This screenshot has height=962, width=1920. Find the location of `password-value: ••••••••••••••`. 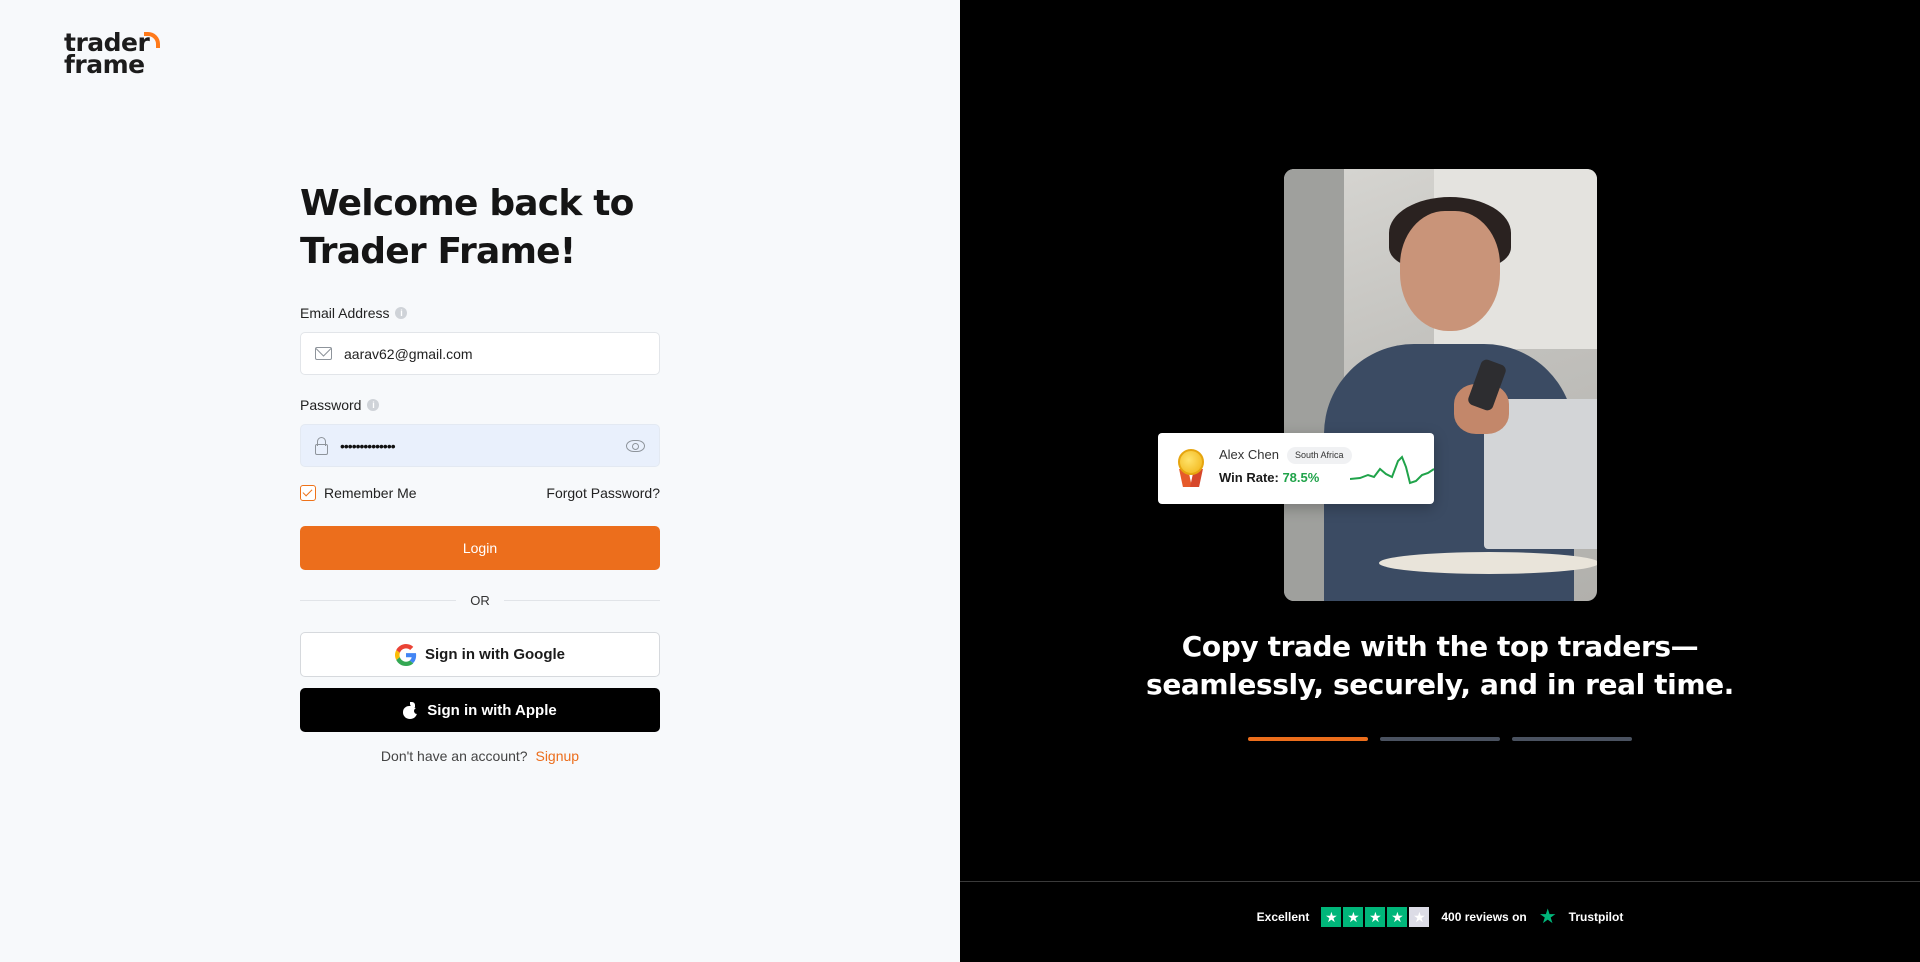

password-value: •••••••••••••• is located at coordinates (368, 445).